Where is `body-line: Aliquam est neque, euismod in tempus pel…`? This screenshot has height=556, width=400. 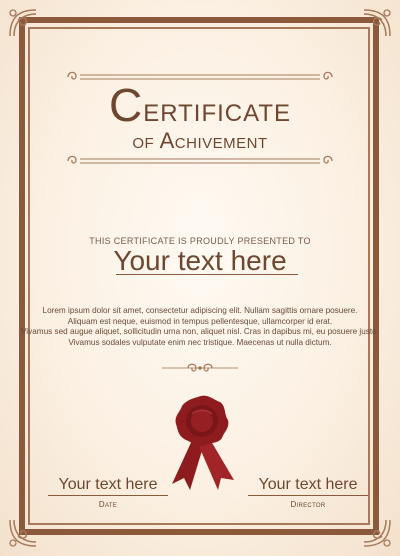 body-line: Aliquam est neque, euismod in tempus pel… is located at coordinates (200, 321).